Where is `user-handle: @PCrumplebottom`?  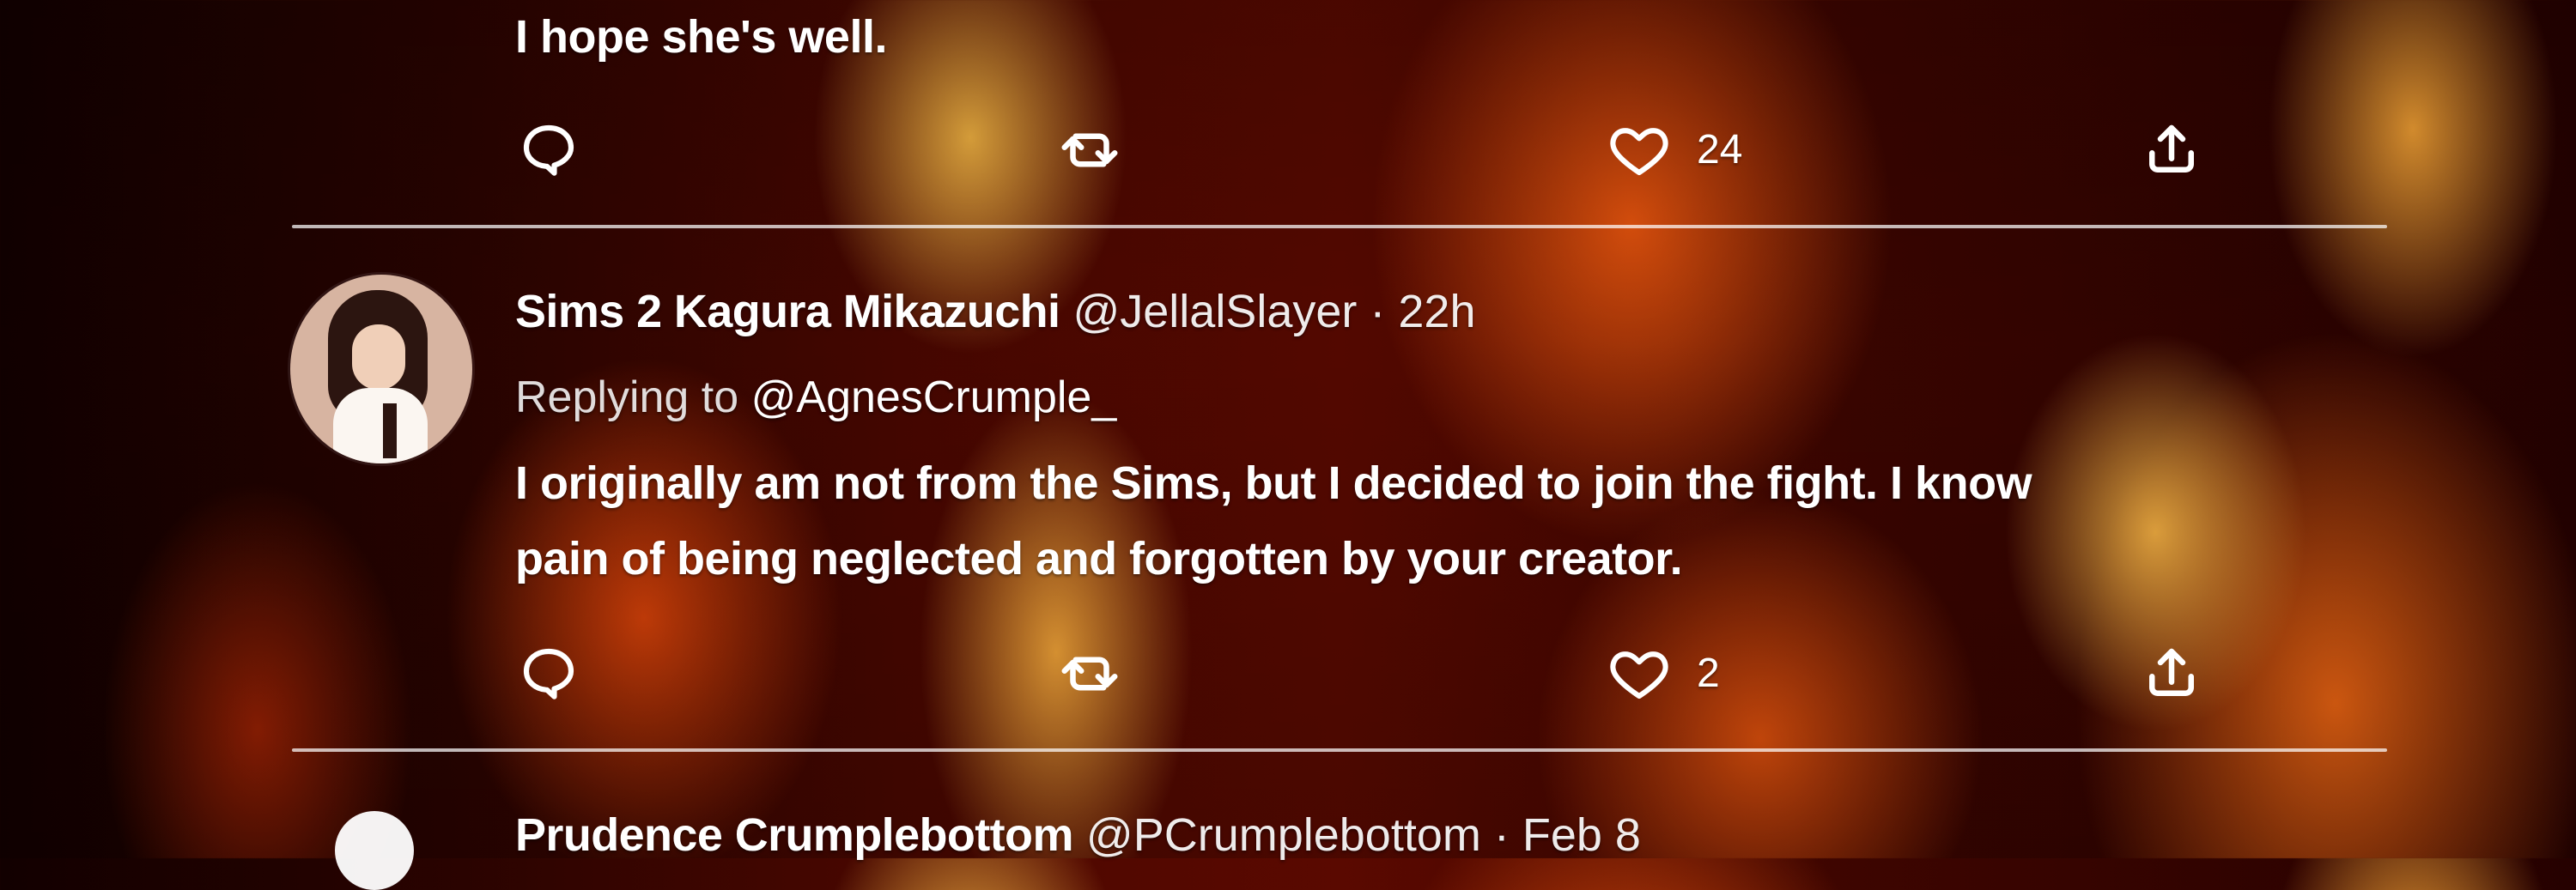 user-handle: @PCrumplebottom is located at coordinates (1283, 835).